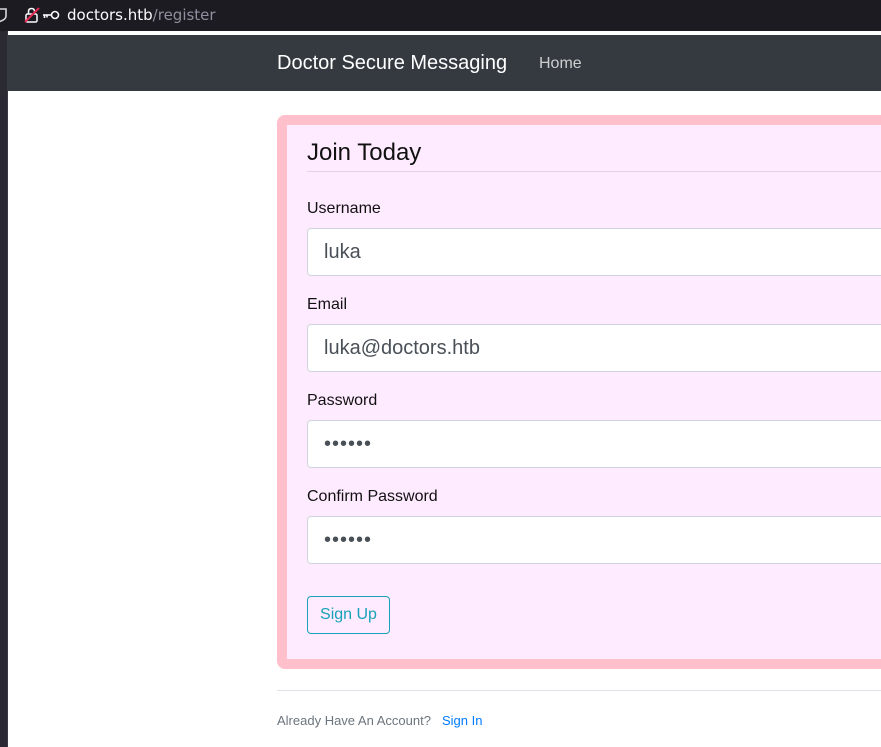  What do you see at coordinates (594, 171) in the screenshot?
I see `legend-divider` at bounding box center [594, 171].